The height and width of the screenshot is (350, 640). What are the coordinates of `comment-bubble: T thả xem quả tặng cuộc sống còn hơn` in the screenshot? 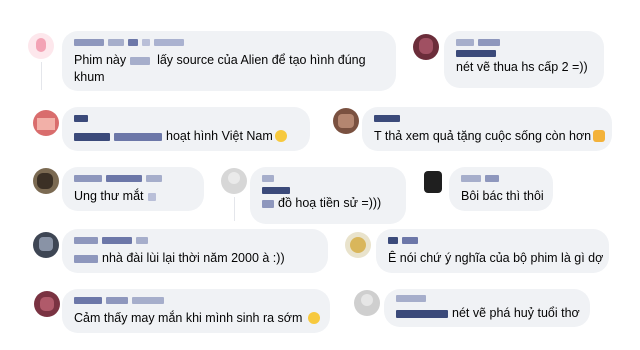 It's located at (487, 129).